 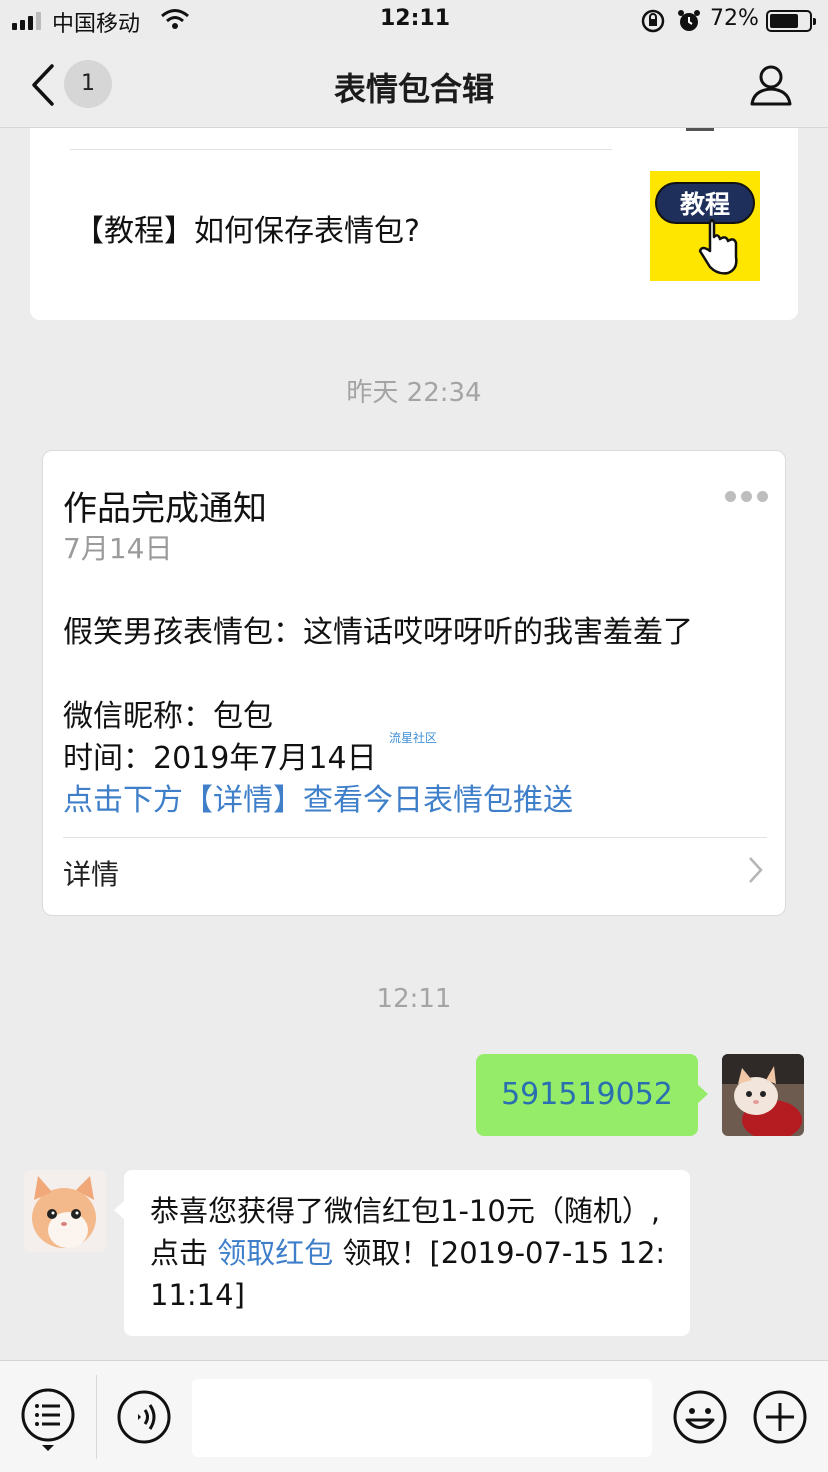 What do you see at coordinates (91, 873) in the screenshot?
I see `details-link: 详情` at bounding box center [91, 873].